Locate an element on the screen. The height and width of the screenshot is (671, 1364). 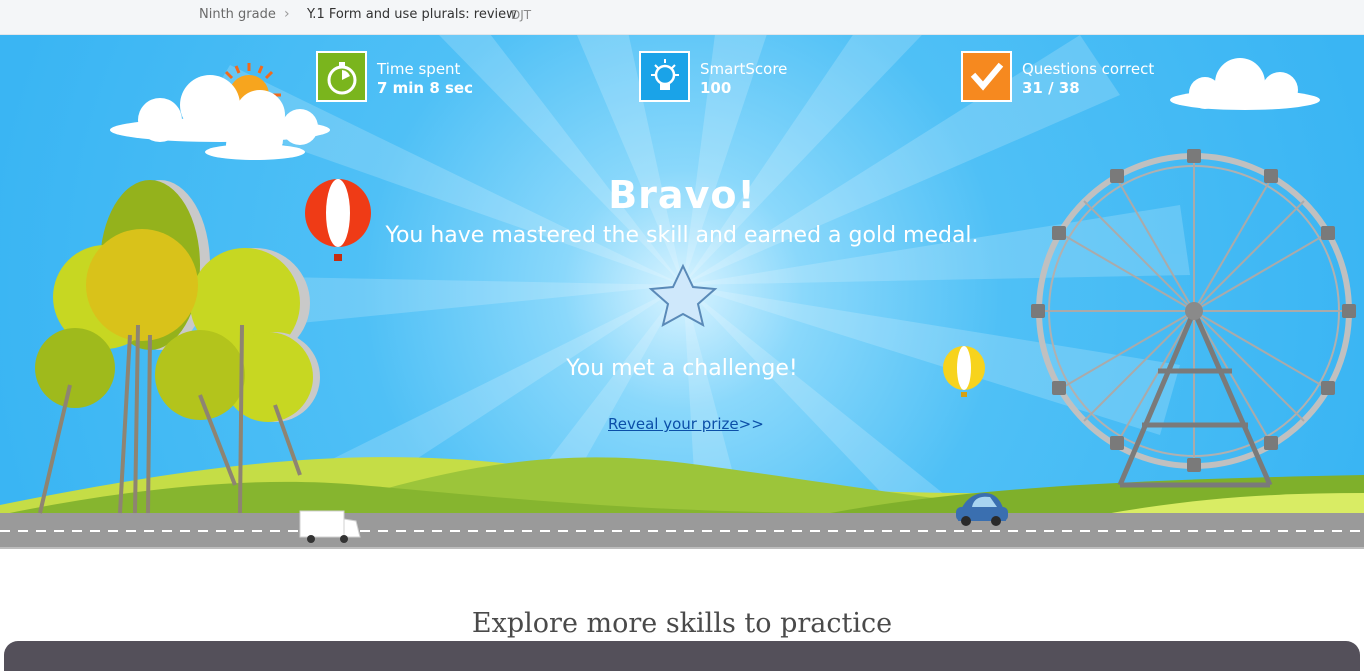
smartscore-label: SmartScore is located at coordinates (744, 69).